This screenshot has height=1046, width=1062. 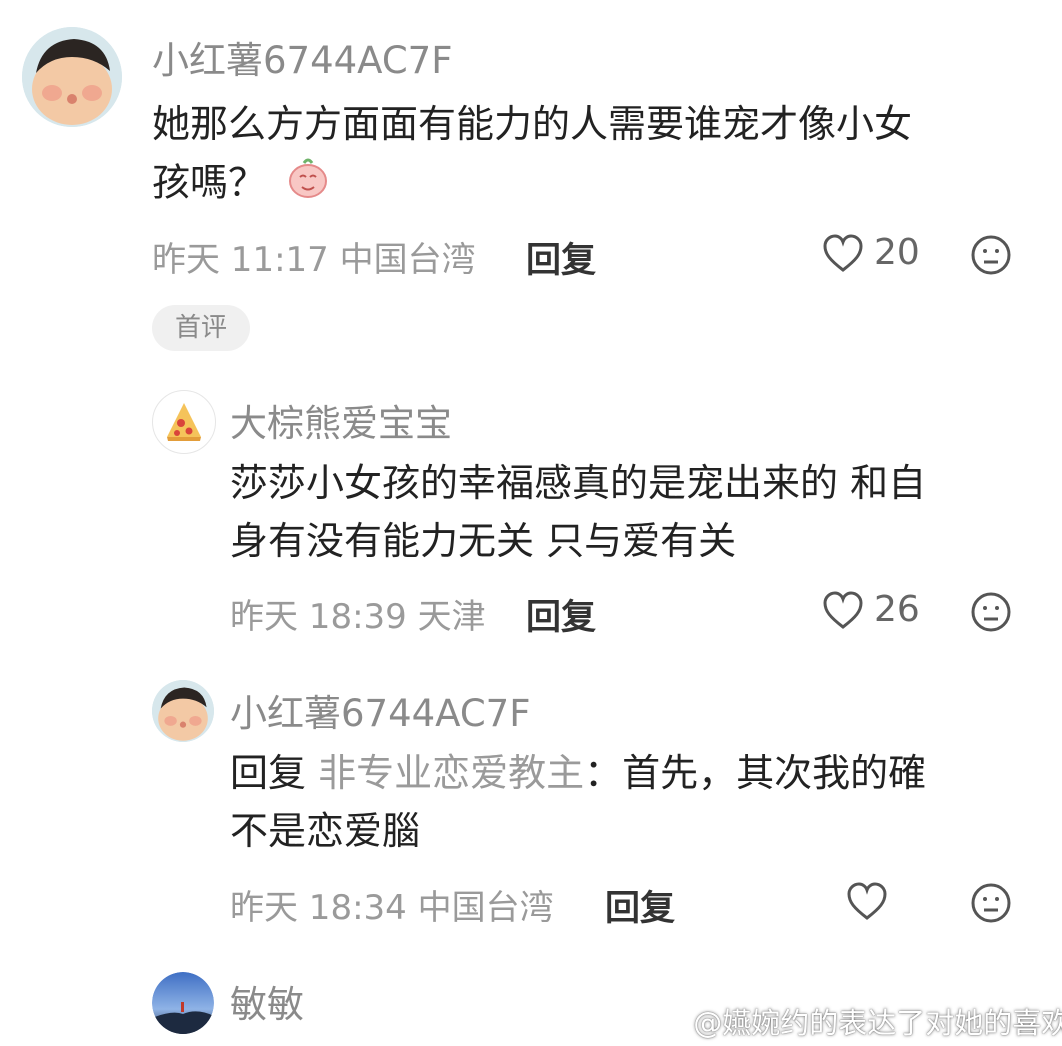 I want to click on comment-text-line: 身有没有能力无关 只与爱有关, so click(x=483, y=541).